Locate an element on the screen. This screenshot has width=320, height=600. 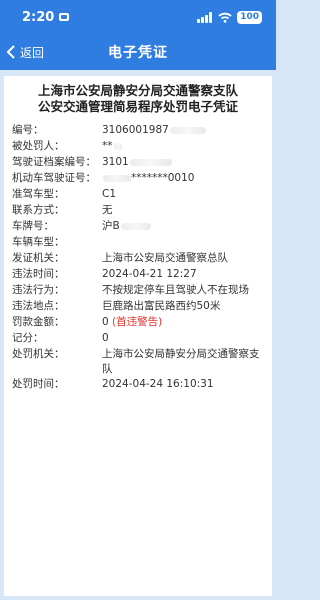
row-violation-act: 违法行为： 不按规定停车且驾驶人不在现场 is located at coordinates (142, 291).